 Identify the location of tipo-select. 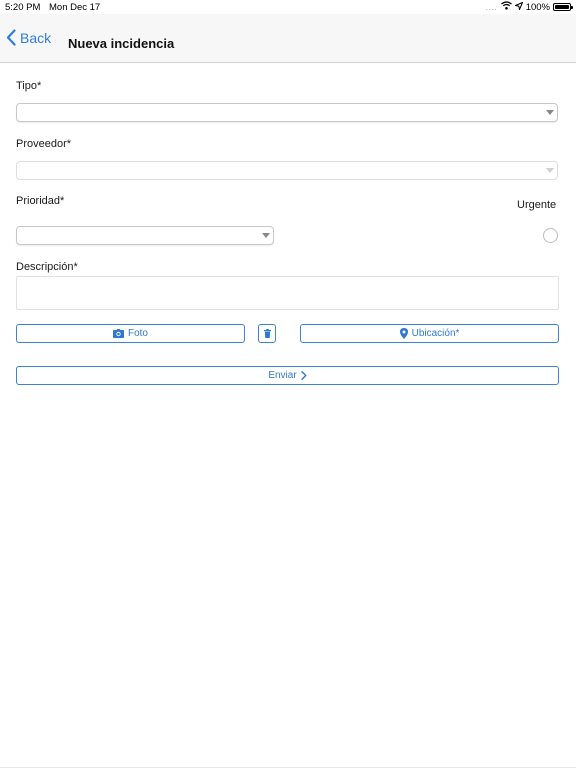
(287, 112).